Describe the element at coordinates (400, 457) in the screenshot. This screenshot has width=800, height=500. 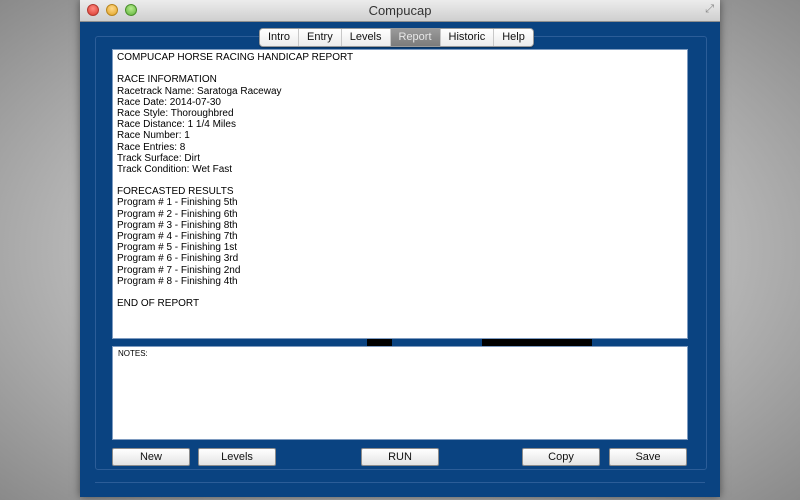
I see `run-button: RUN` at that location.